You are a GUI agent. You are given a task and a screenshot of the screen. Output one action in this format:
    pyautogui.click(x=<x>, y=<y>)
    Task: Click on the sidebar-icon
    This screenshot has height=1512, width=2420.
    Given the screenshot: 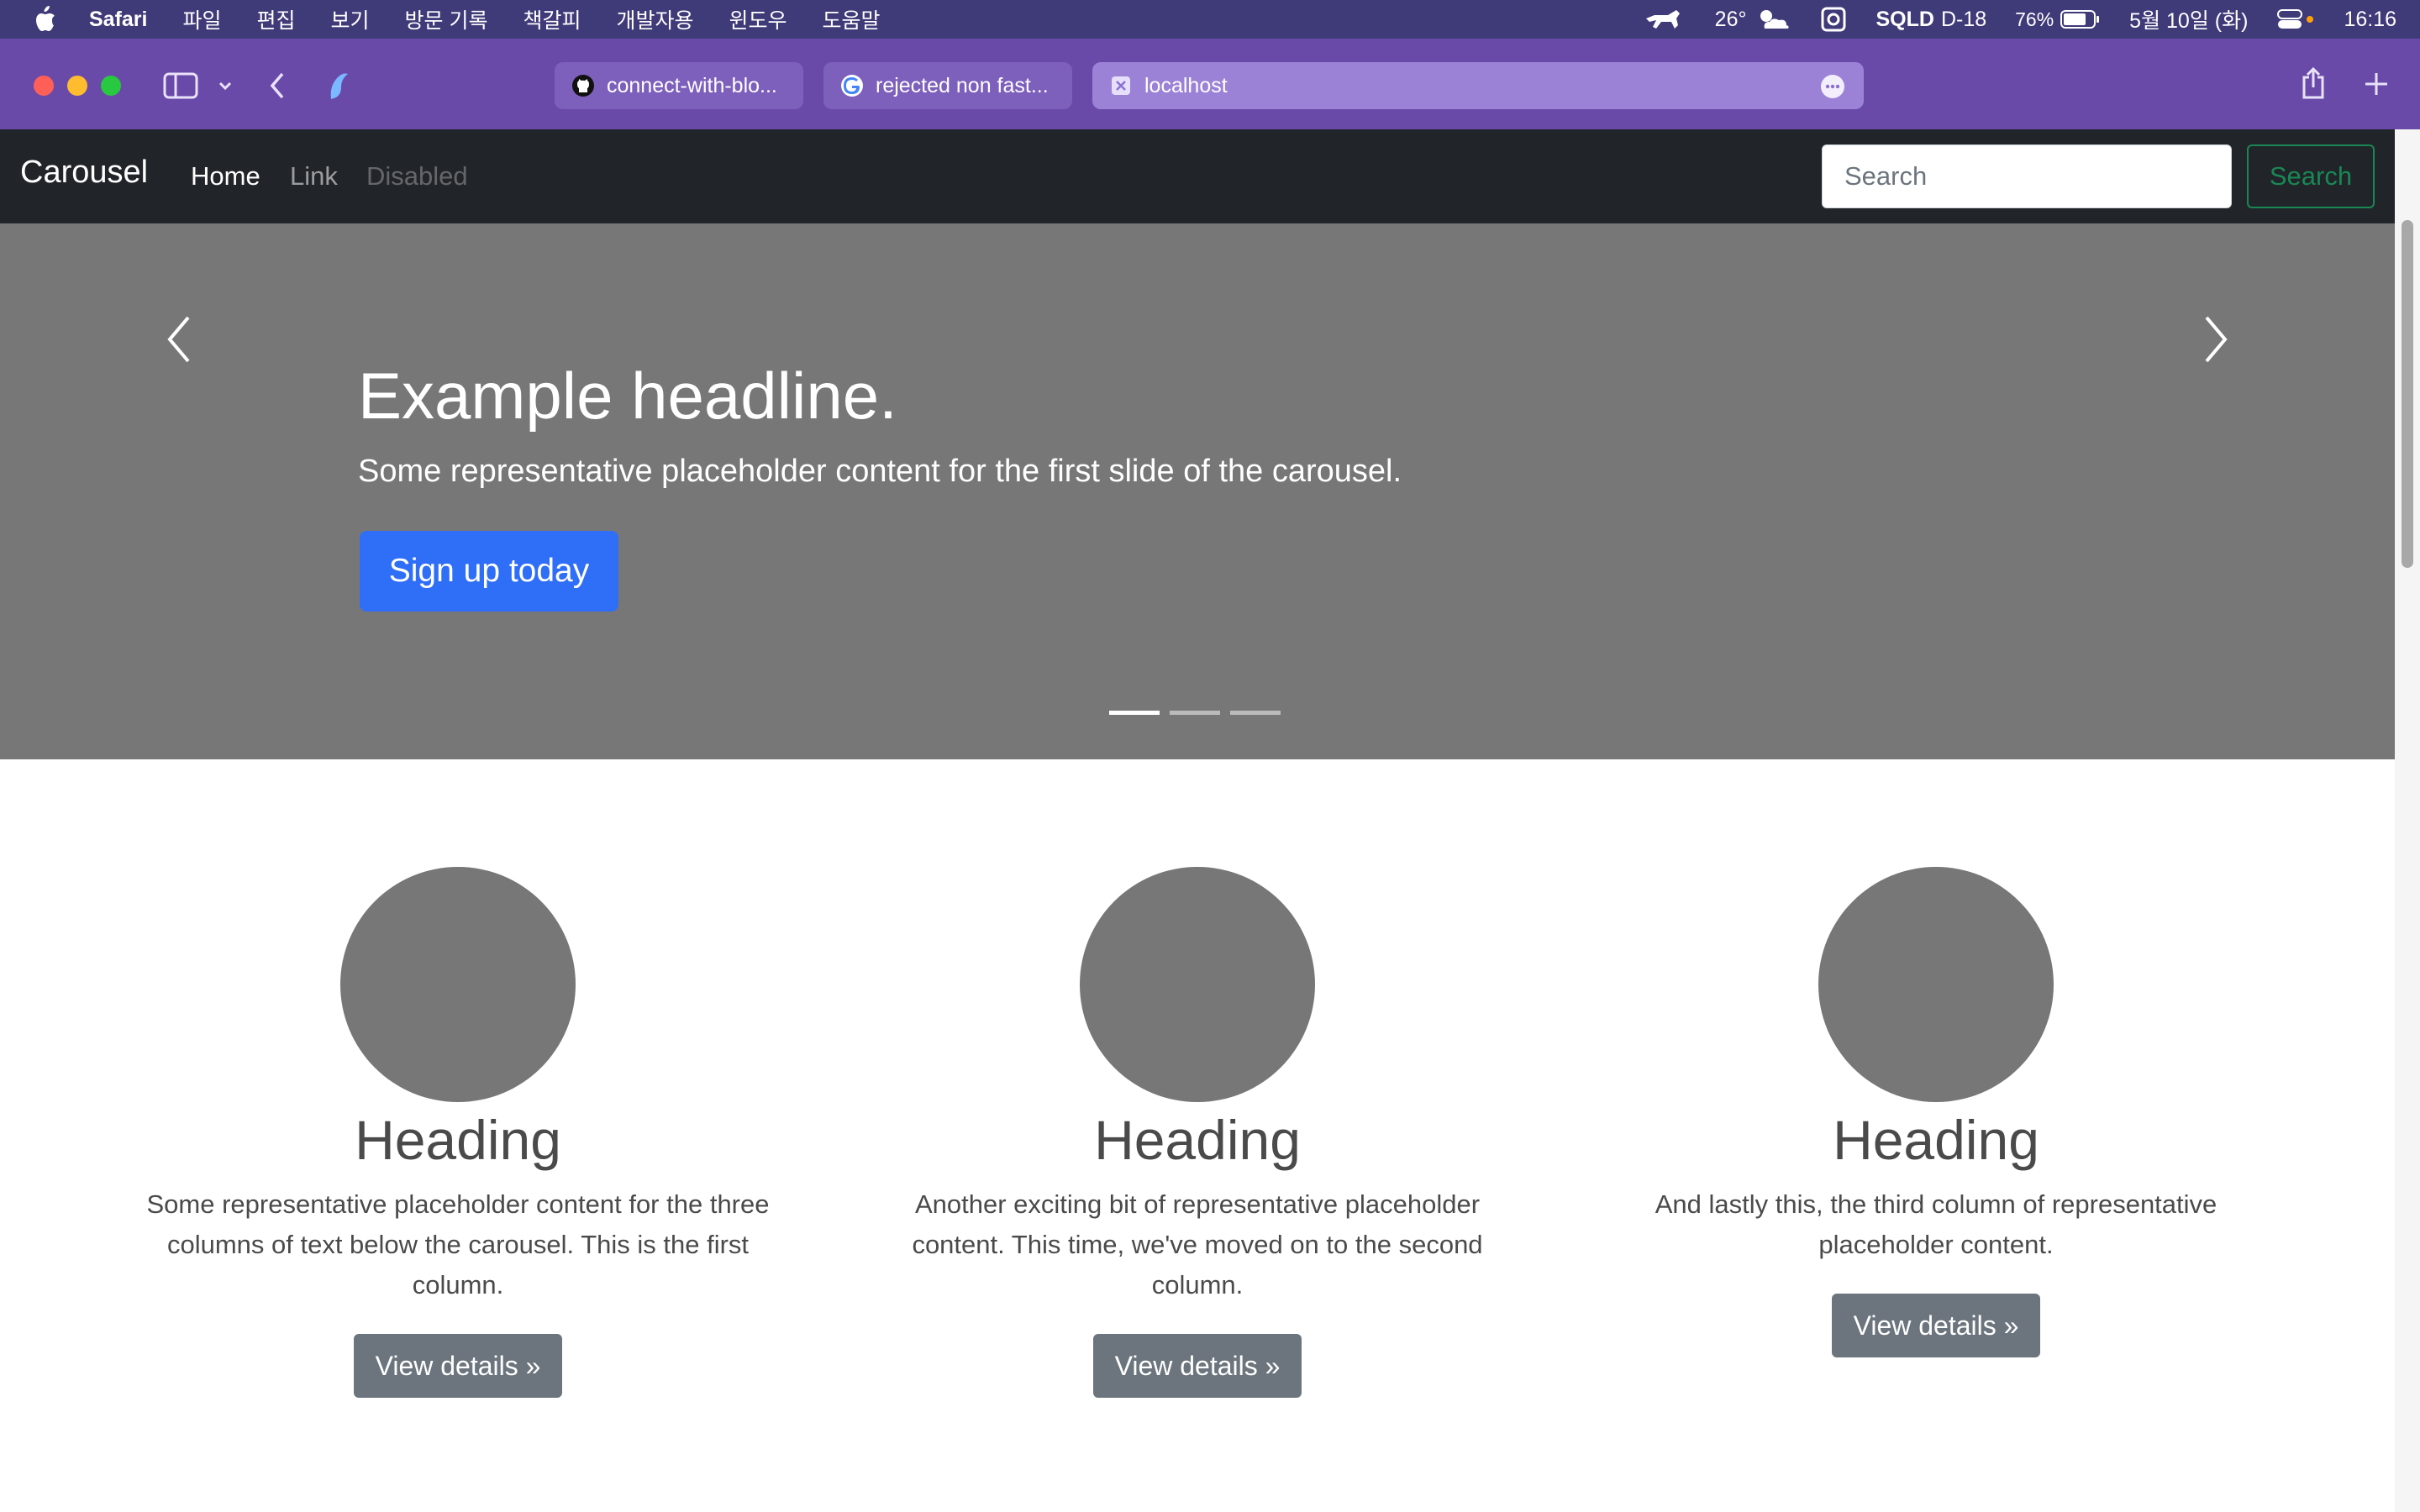 What is the action you would take?
    pyautogui.click(x=180, y=85)
    